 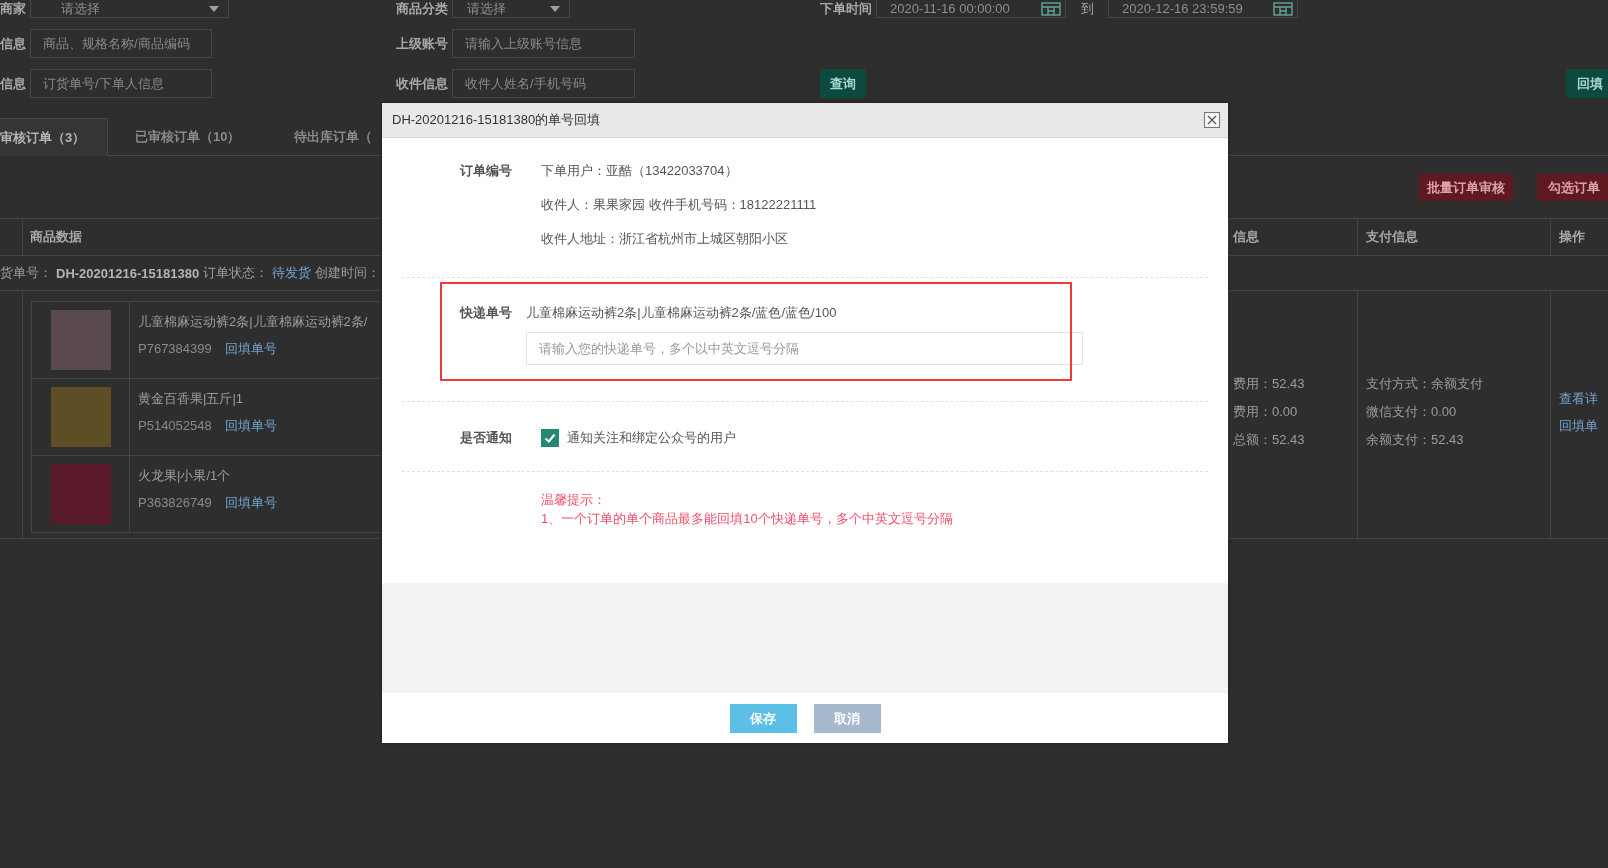 I want to click on column-header: 信息, so click(x=1246, y=237).